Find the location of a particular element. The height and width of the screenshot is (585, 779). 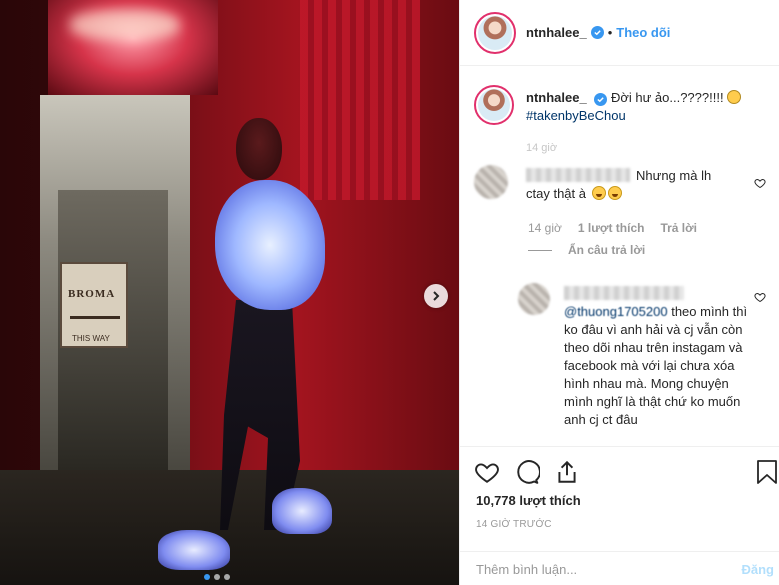

carousel-dots is located at coordinates (217, 577).